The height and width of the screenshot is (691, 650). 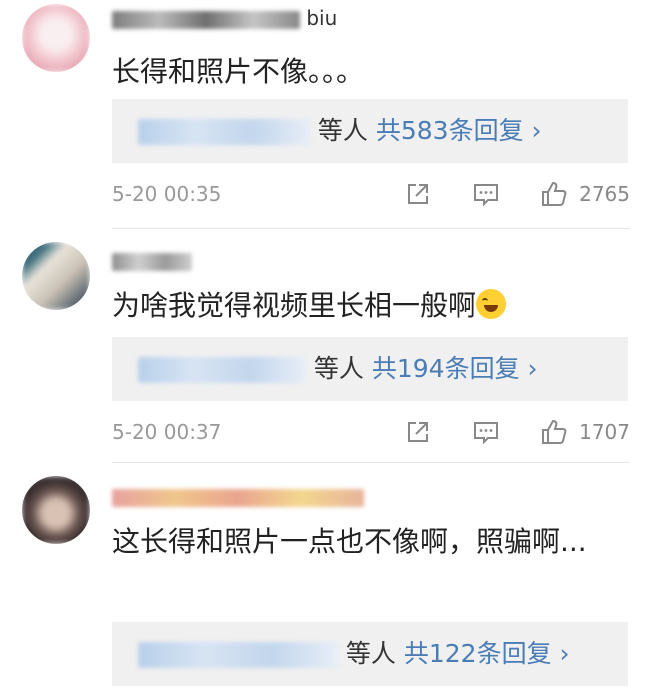 I want to click on replies-preview: 等人 共122条回复 ›, so click(x=370, y=654).